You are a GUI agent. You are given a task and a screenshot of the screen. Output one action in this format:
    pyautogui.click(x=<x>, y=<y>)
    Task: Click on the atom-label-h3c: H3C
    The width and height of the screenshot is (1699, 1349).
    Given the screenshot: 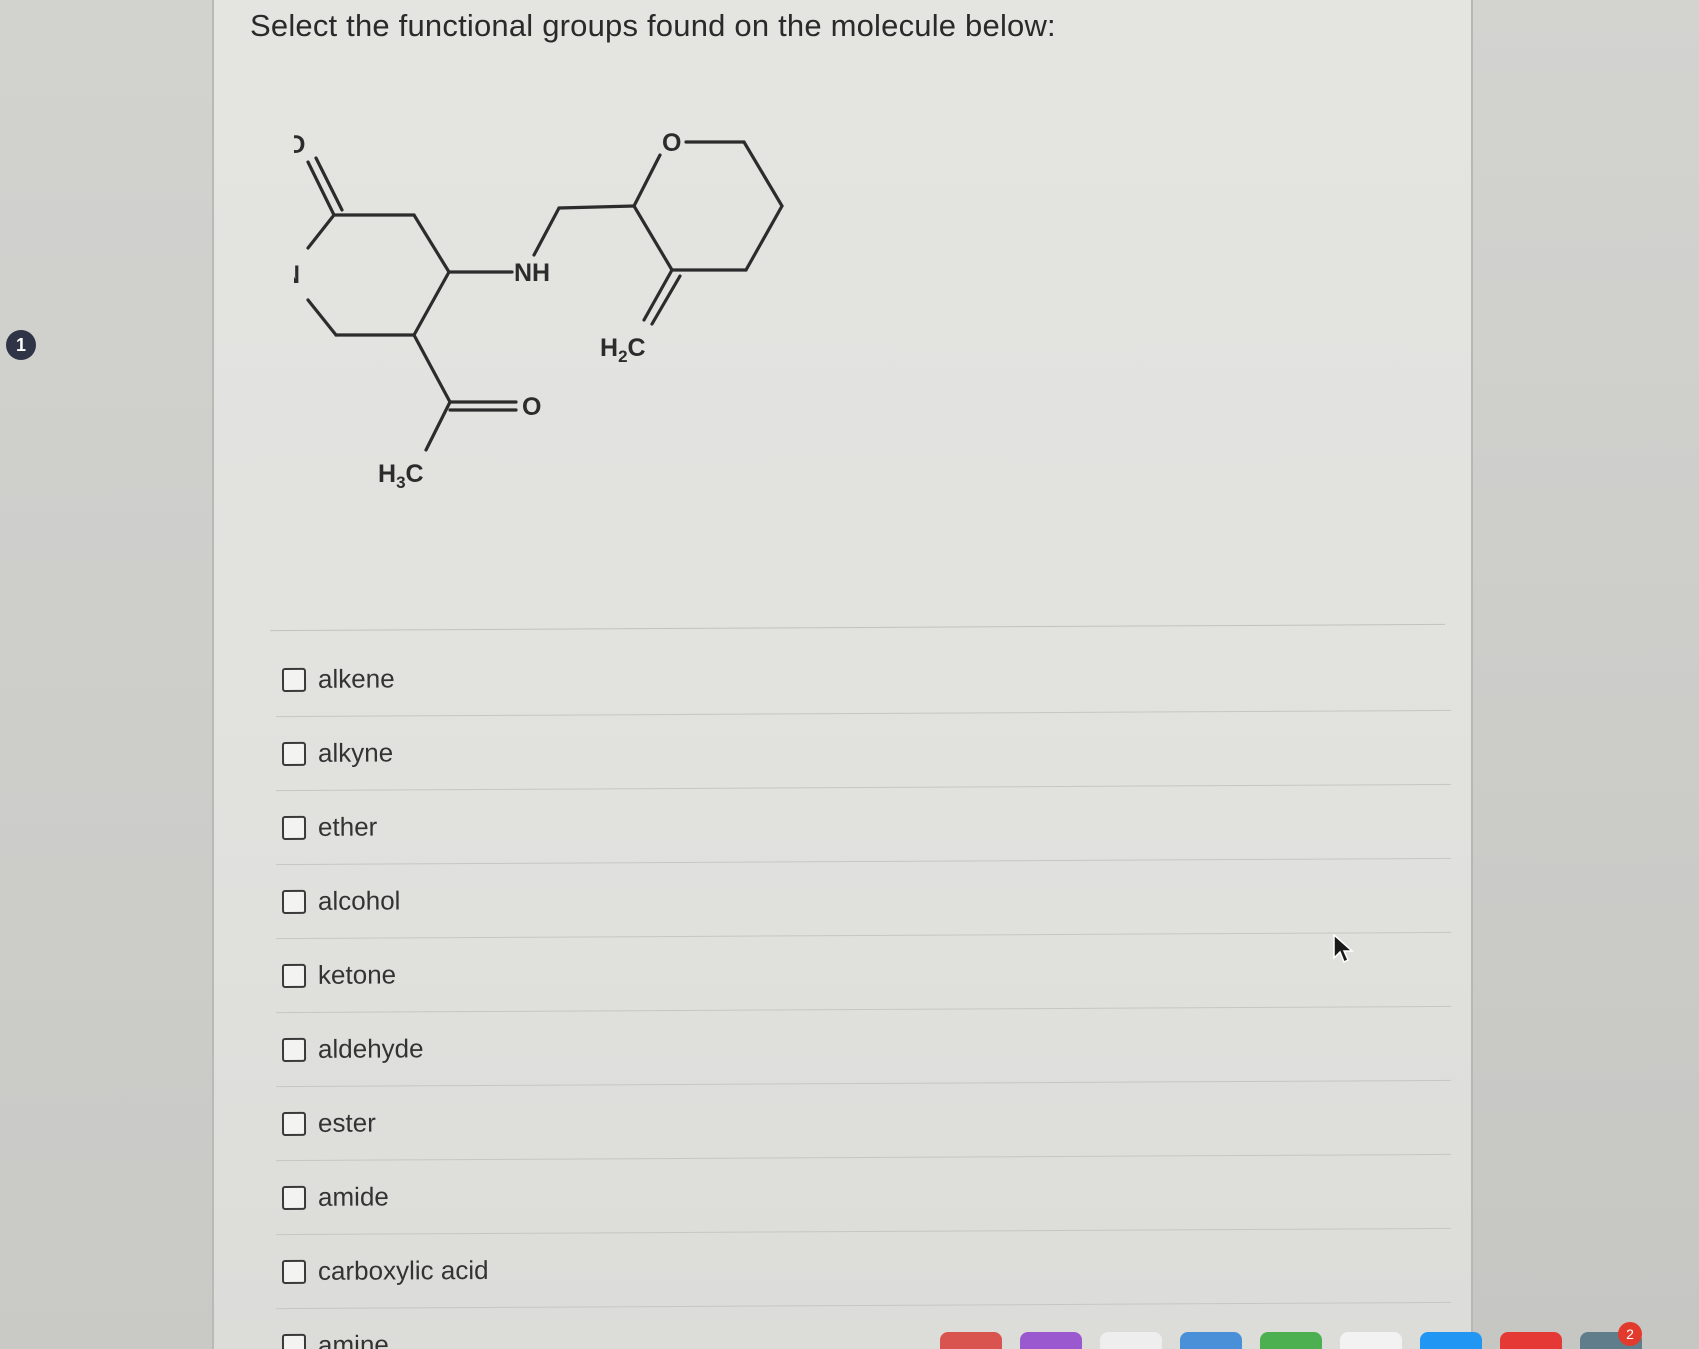 What is the action you would take?
    pyautogui.click(x=401, y=476)
    